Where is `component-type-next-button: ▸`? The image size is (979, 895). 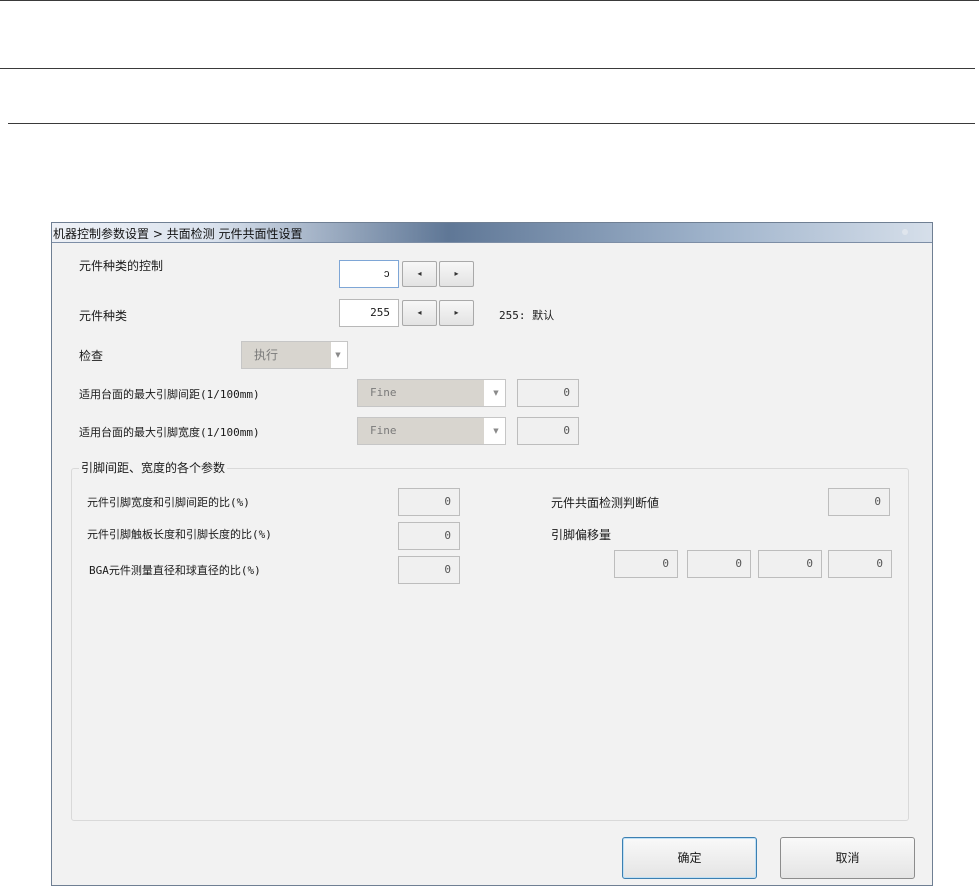 component-type-next-button: ▸ is located at coordinates (456, 313).